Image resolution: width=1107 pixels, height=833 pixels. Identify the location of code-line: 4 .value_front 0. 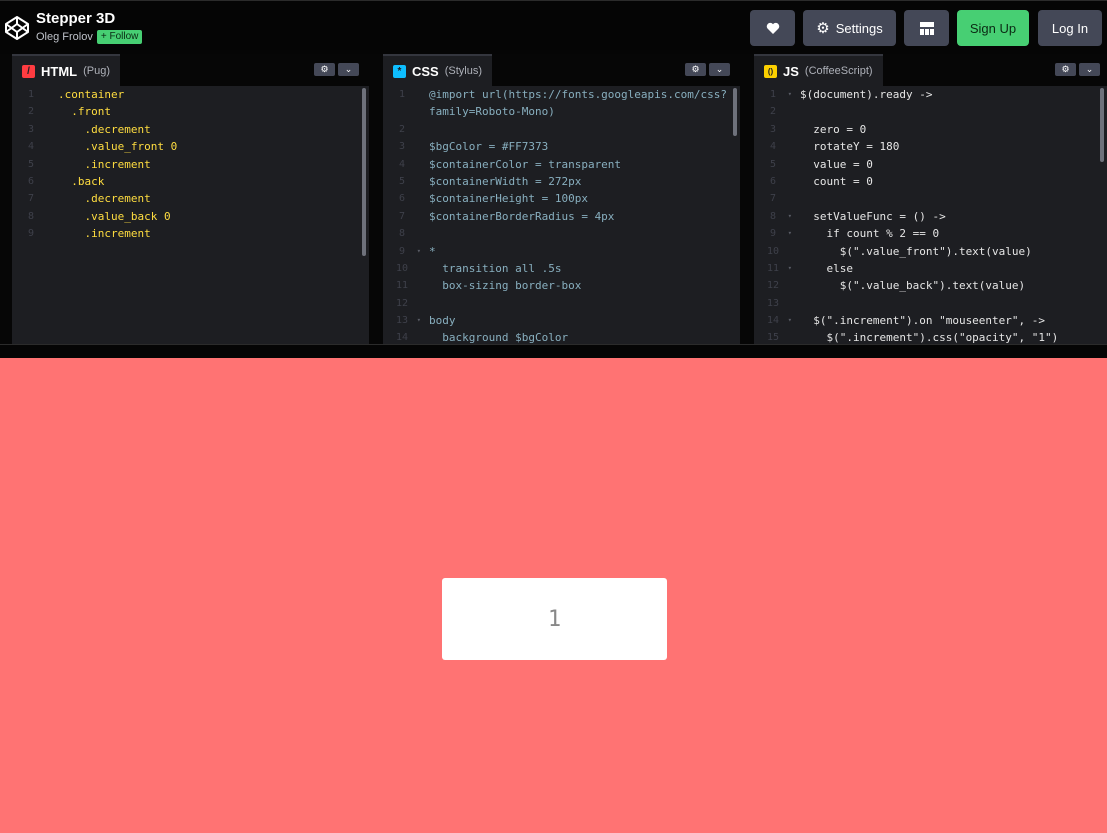
(190, 146).